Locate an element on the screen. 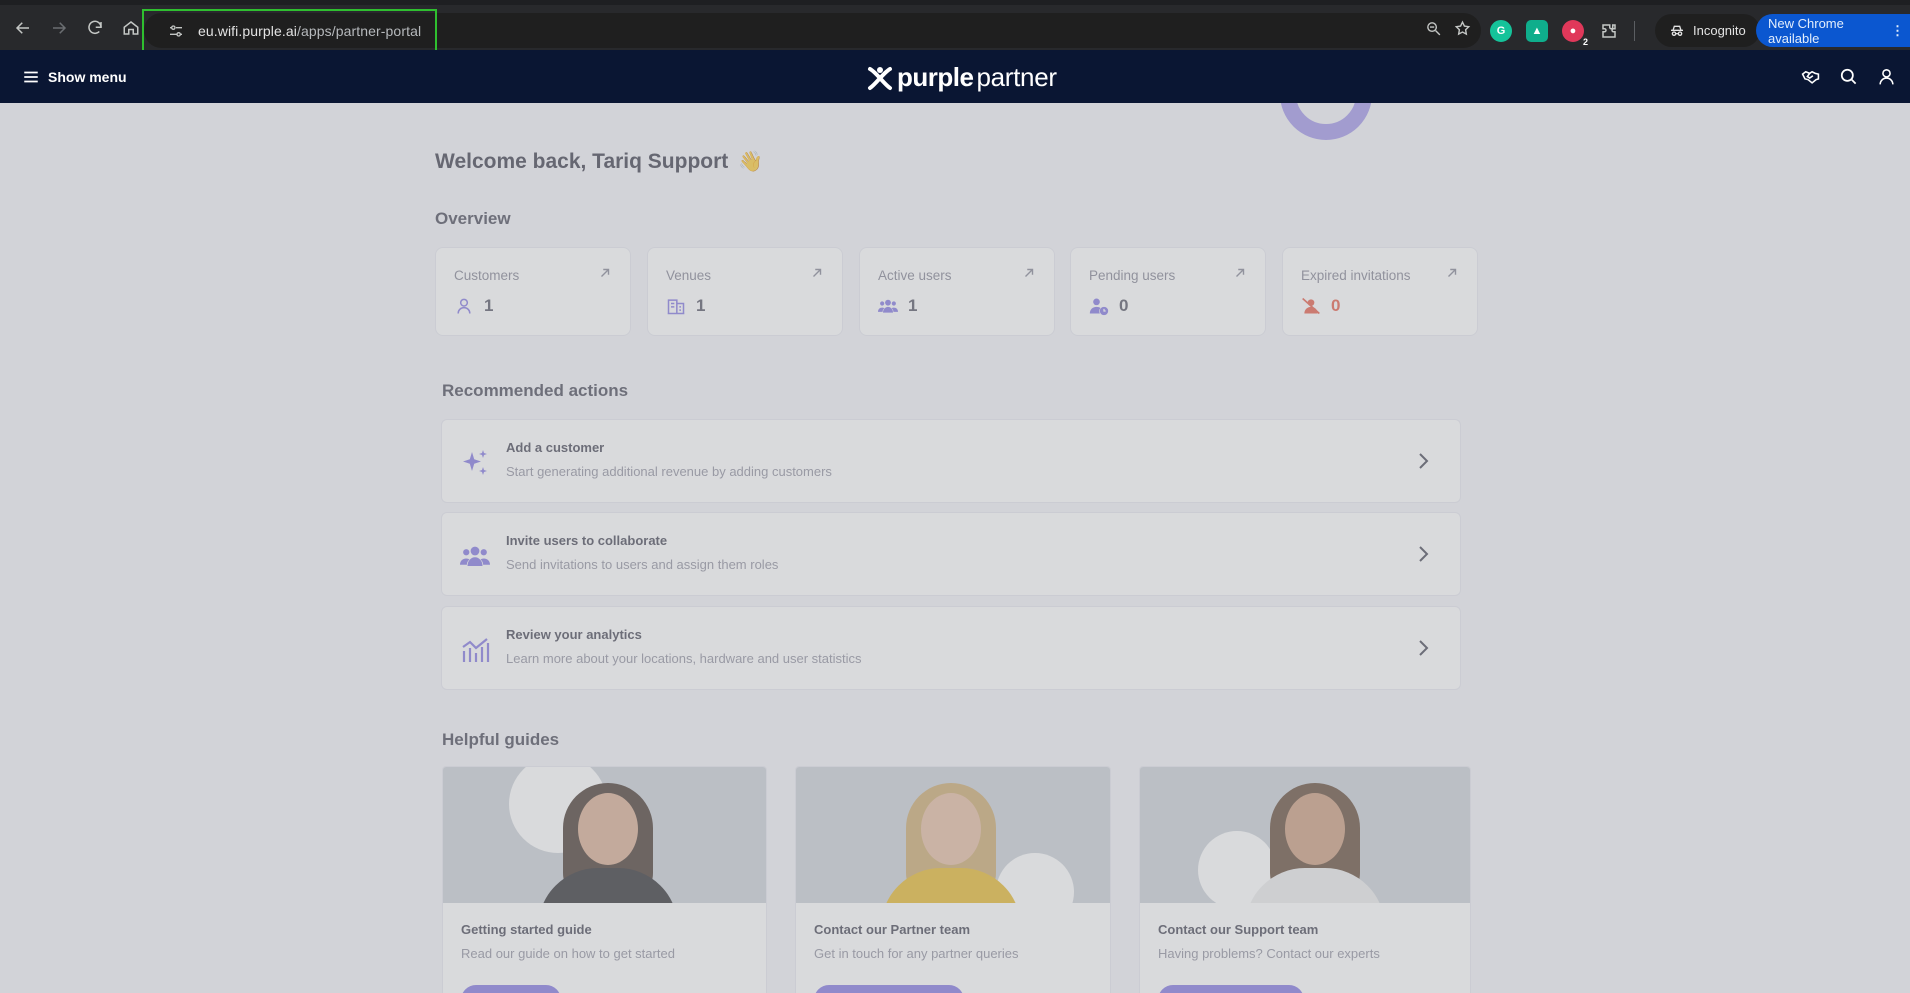 This screenshot has width=1910, height=993. stat-label: Venues is located at coordinates (689, 275).